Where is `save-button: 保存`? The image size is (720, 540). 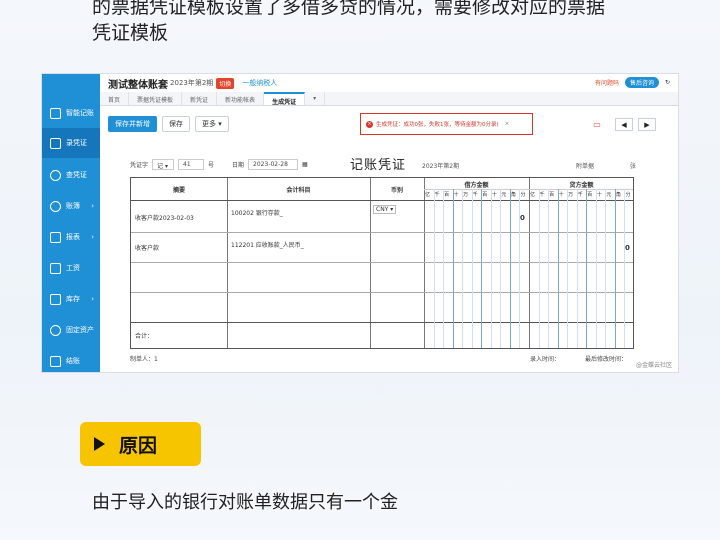
save-button: 保存 is located at coordinates (176, 124).